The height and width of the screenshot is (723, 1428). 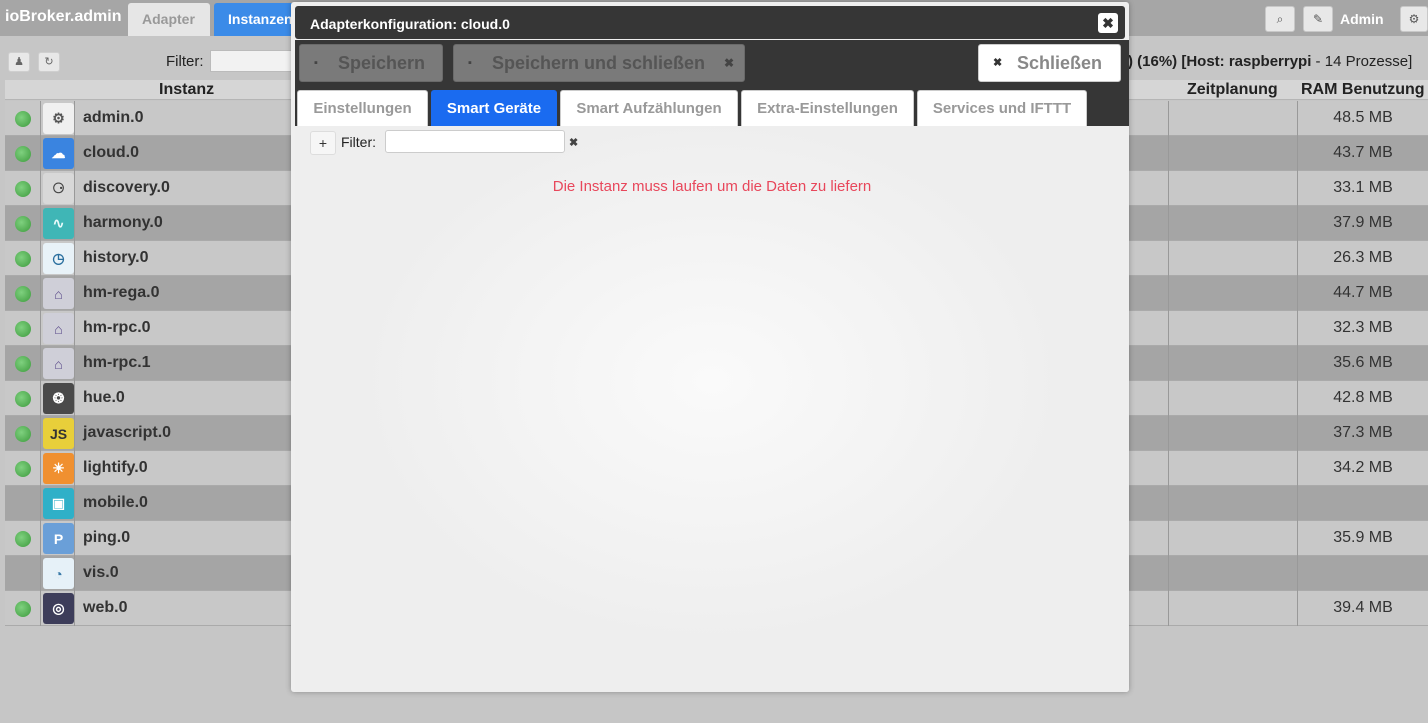 I want to click on instance-name: web.0, so click(x=105, y=607).